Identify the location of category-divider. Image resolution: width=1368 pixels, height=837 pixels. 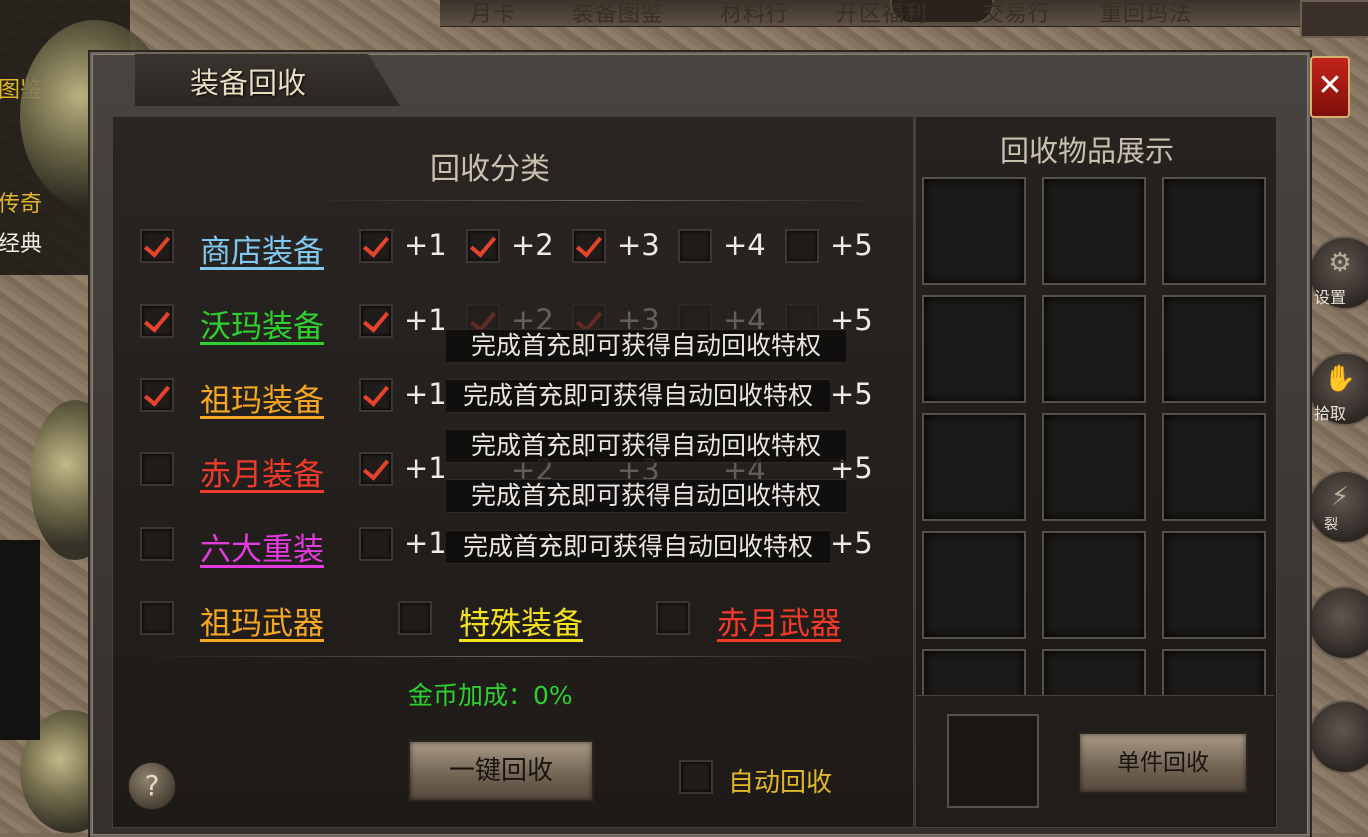
(595, 200).